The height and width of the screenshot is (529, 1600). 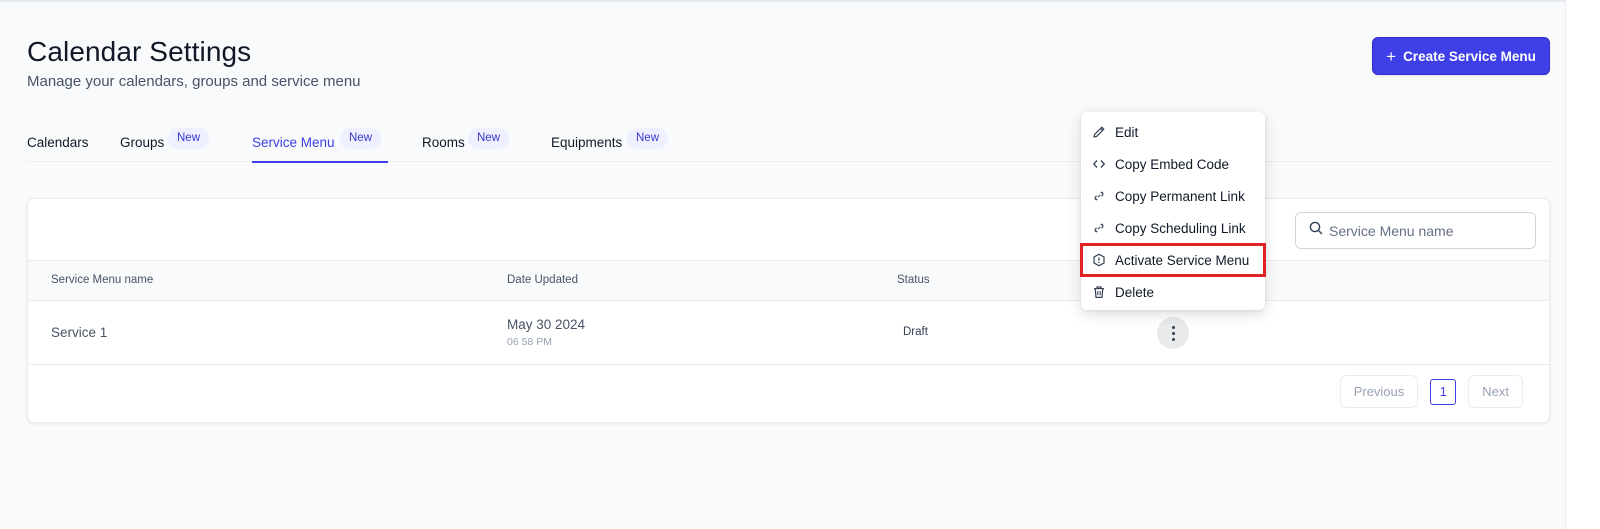 What do you see at coordinates (1379, 391) in the screenshot?
I see `previous-page-button: Previous` at bounding box center [1379, 391].